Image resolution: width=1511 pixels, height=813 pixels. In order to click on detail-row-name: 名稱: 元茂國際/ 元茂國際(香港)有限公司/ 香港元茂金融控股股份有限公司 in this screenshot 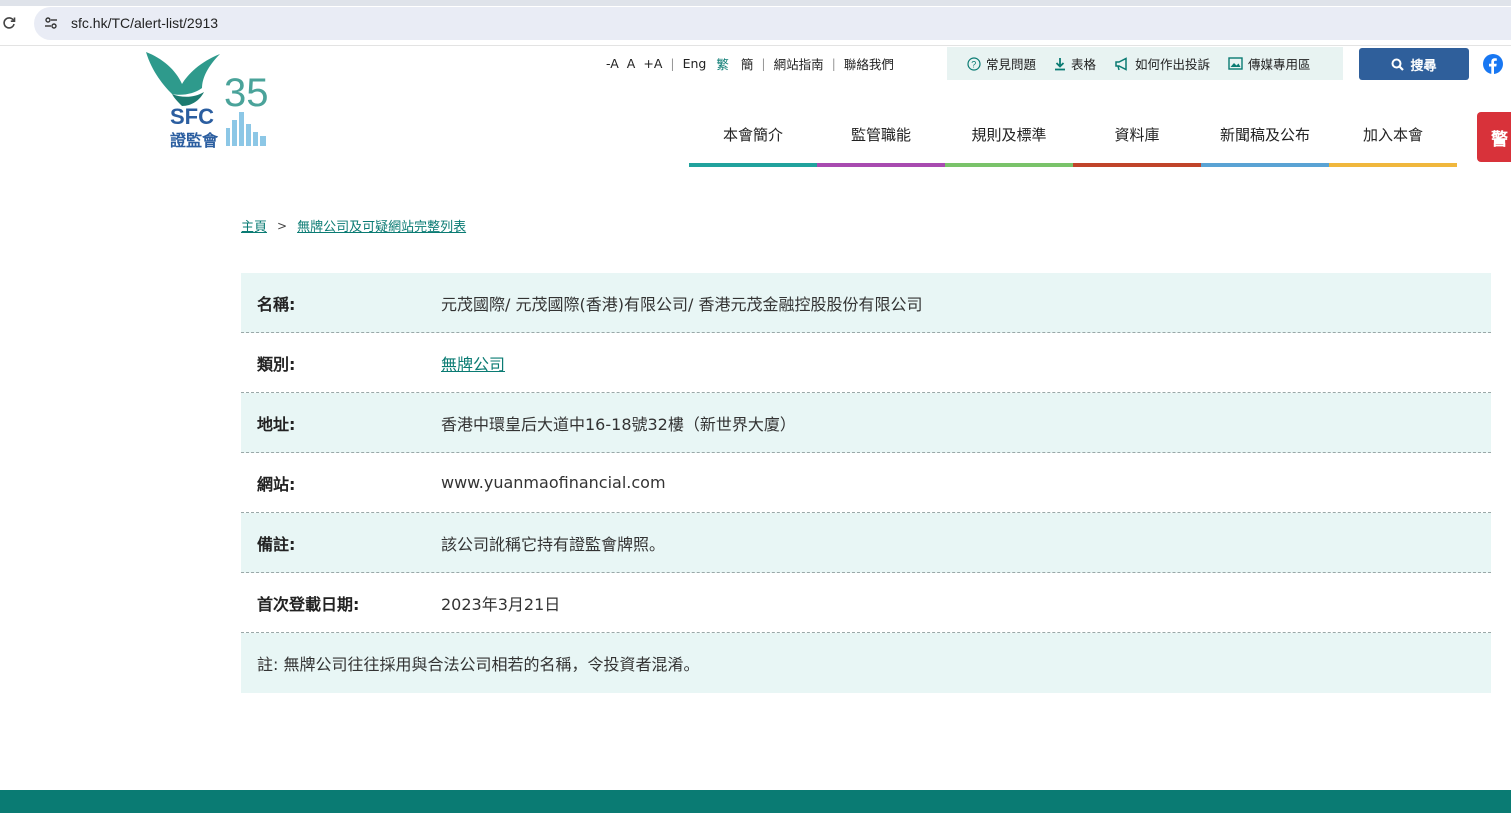, I will do `click(866, 303)`.